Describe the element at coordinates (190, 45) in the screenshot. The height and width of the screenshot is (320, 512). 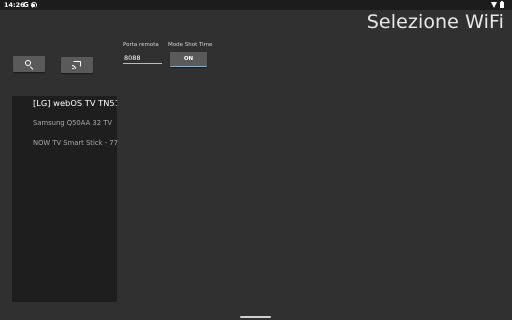
I see `mode-toggle-label: Mode Shot Time` at that location.